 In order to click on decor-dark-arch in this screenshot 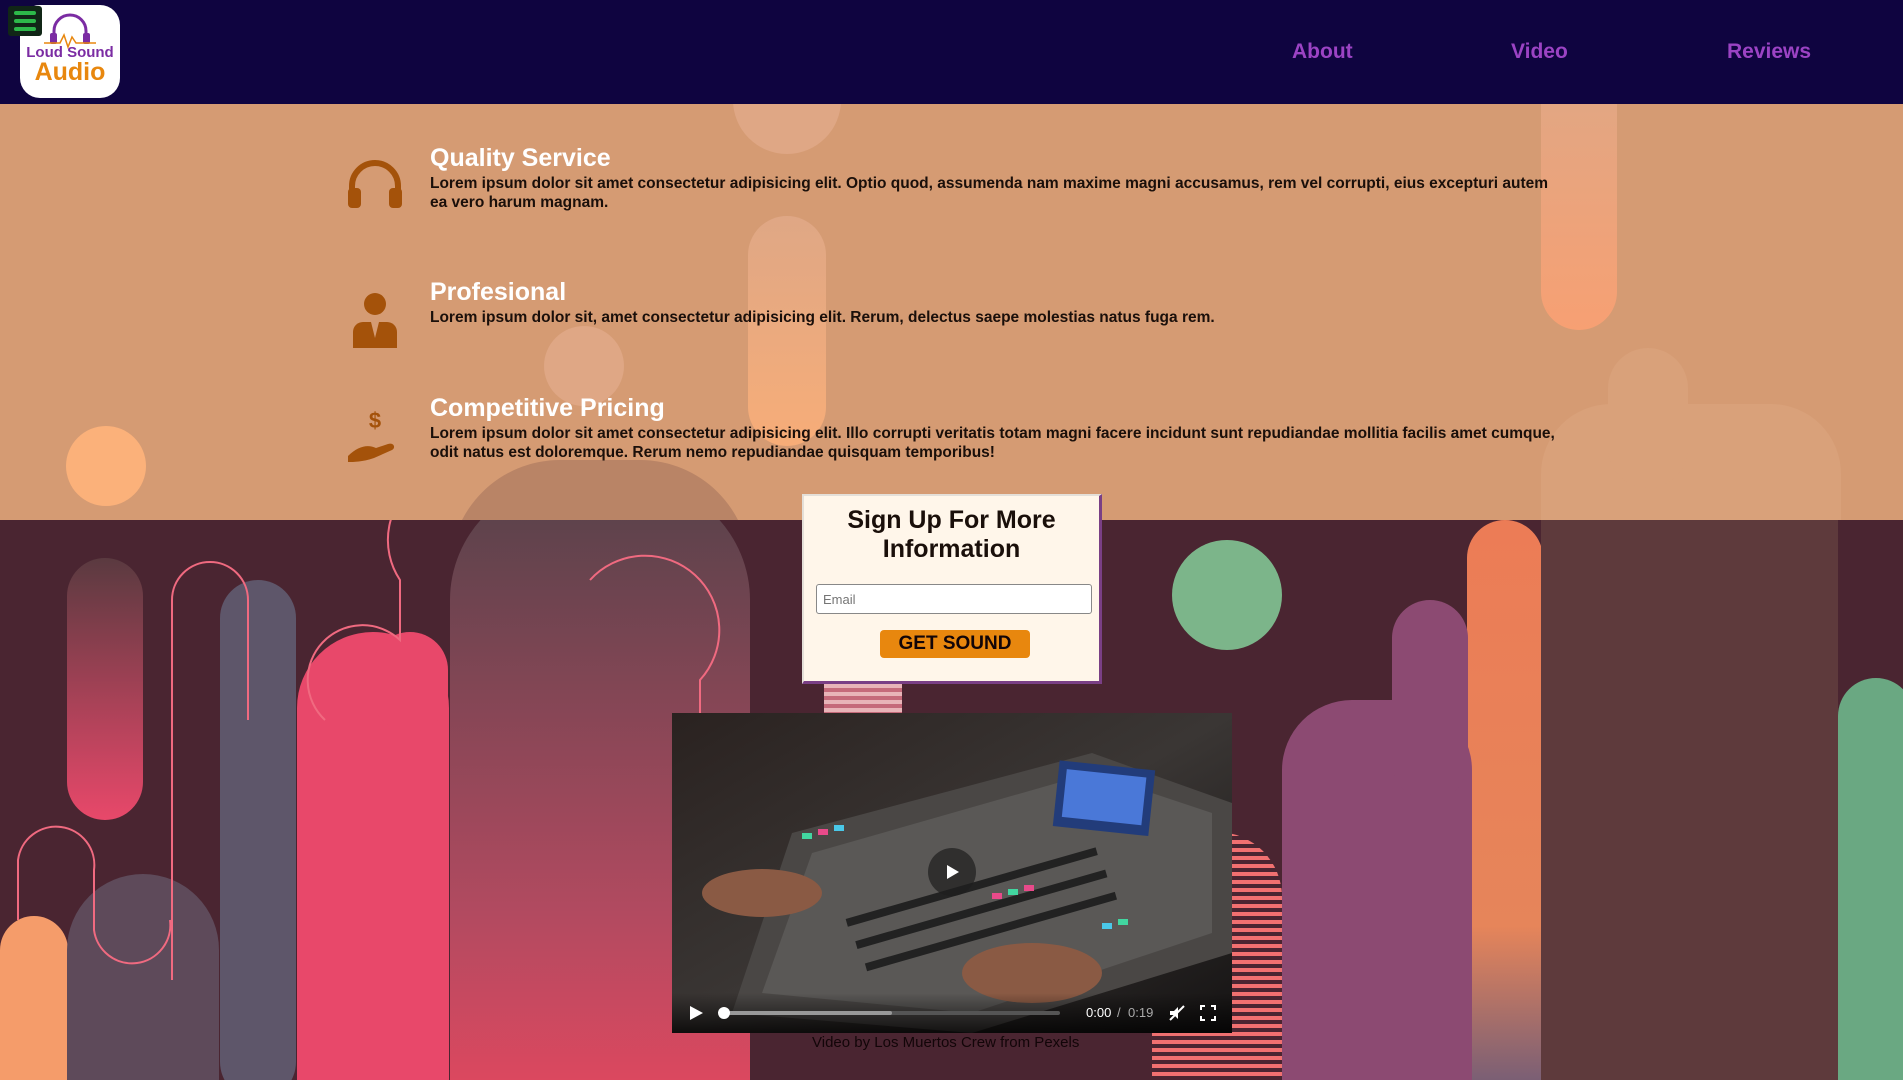, I will do `click(600, 490)`.